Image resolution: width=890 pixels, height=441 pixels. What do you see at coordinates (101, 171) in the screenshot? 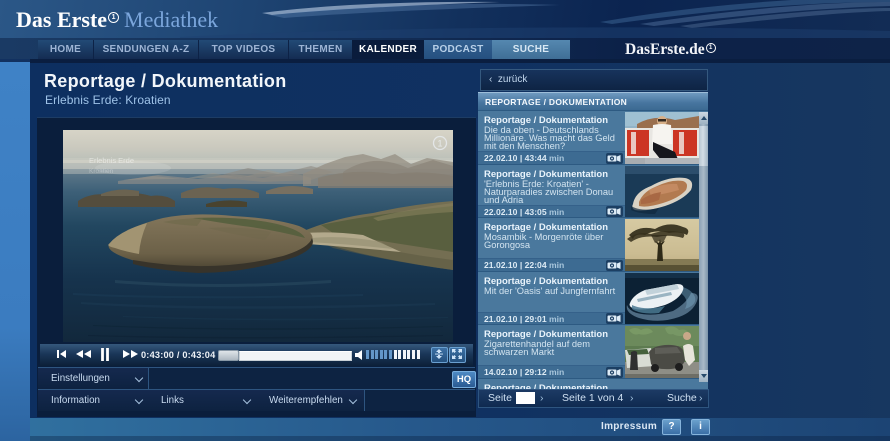
I see `svg-text: Kroatien` at bounding box center [101, 171].